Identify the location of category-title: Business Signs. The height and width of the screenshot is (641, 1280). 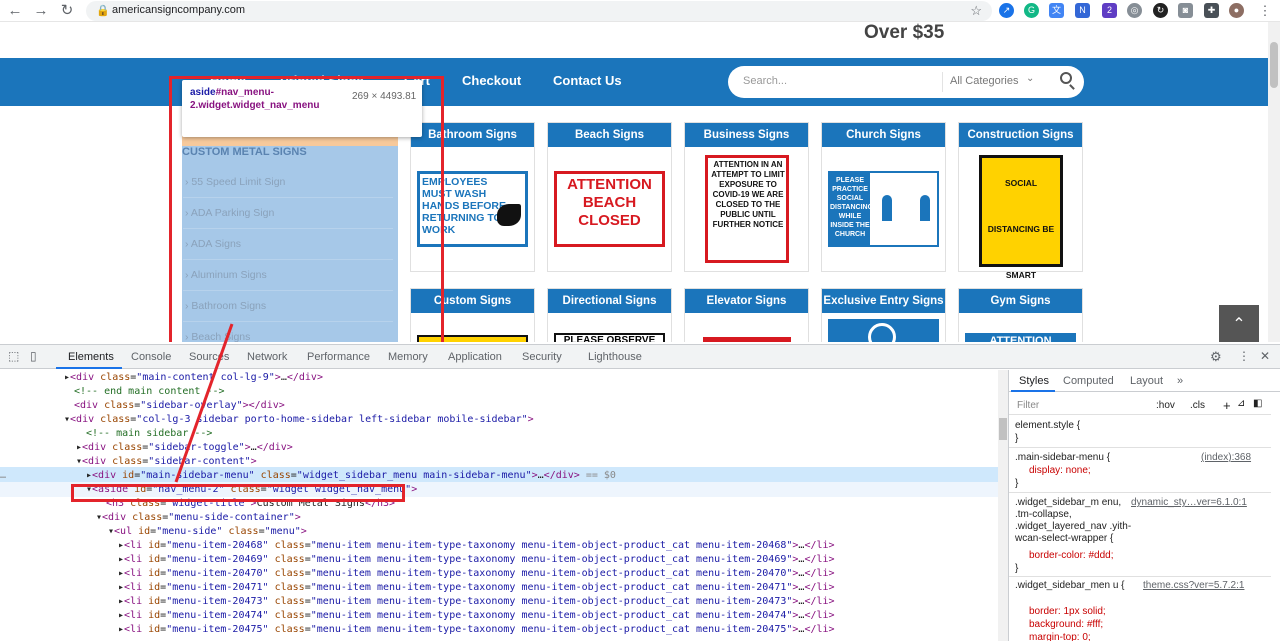
(746, 135).